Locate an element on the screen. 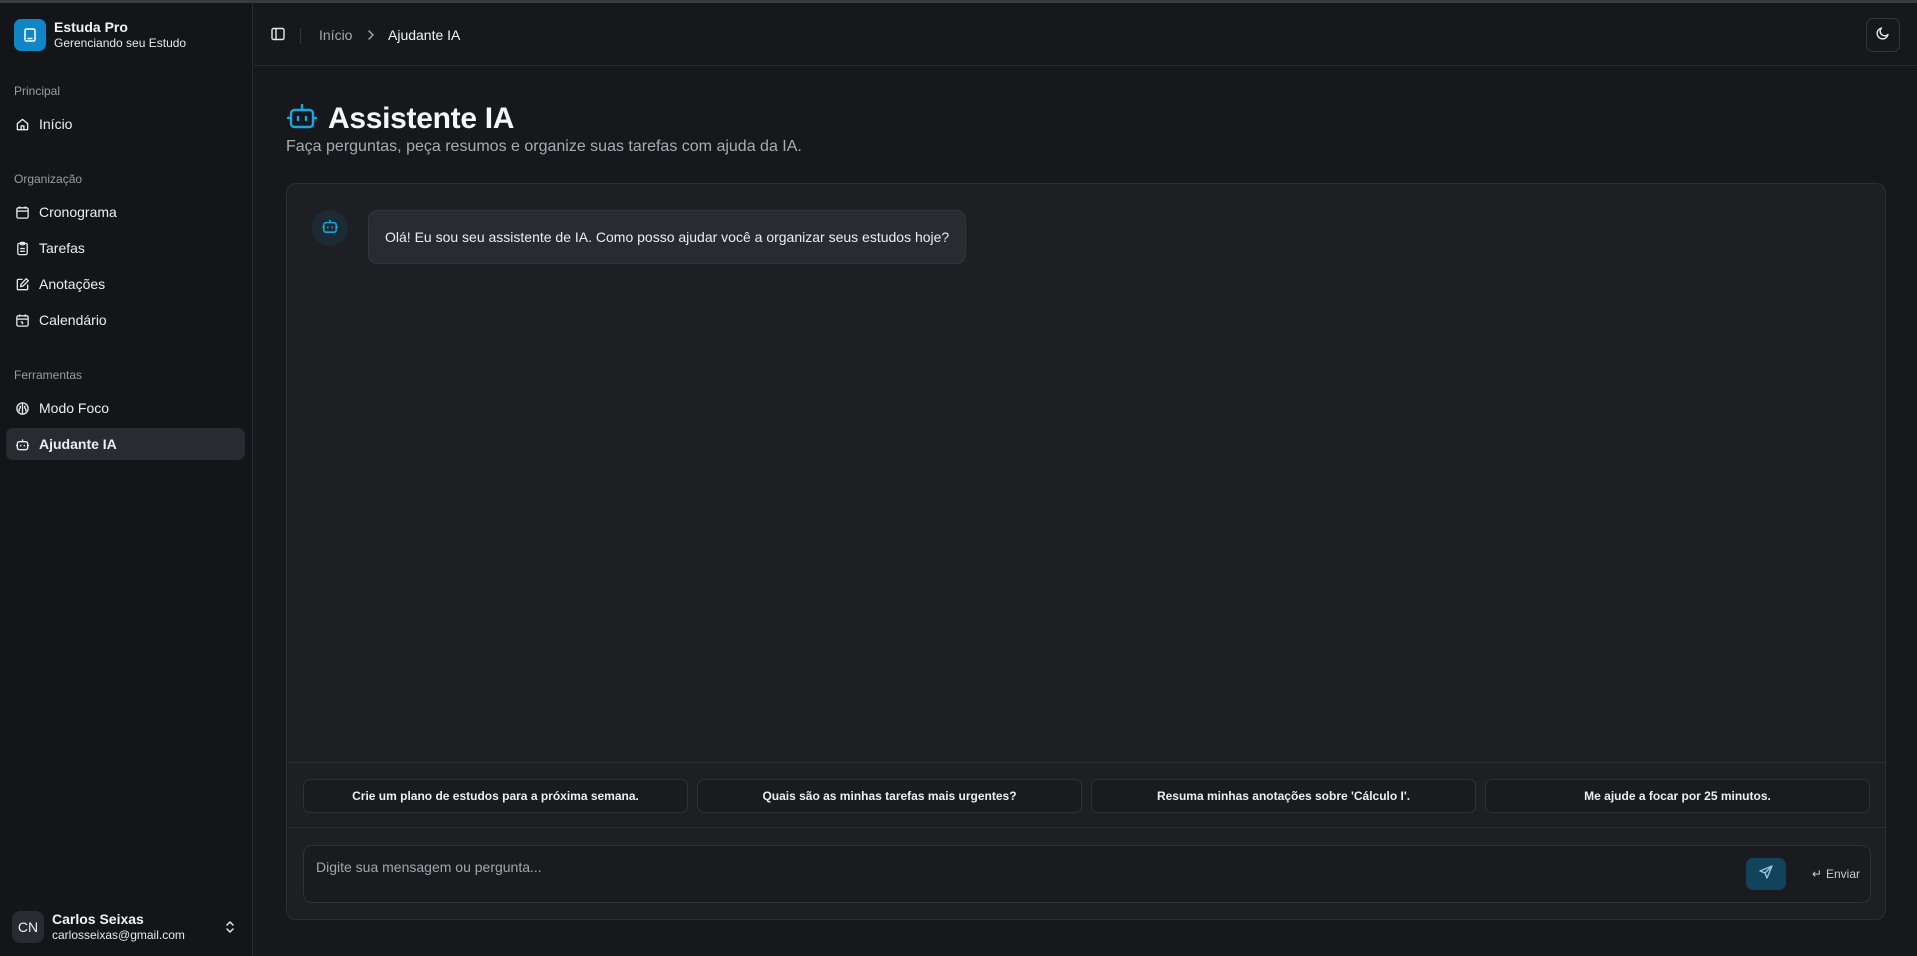 The height and width of the screenshot is (956, 1917). book-icon is located at coordinates (30, 35).